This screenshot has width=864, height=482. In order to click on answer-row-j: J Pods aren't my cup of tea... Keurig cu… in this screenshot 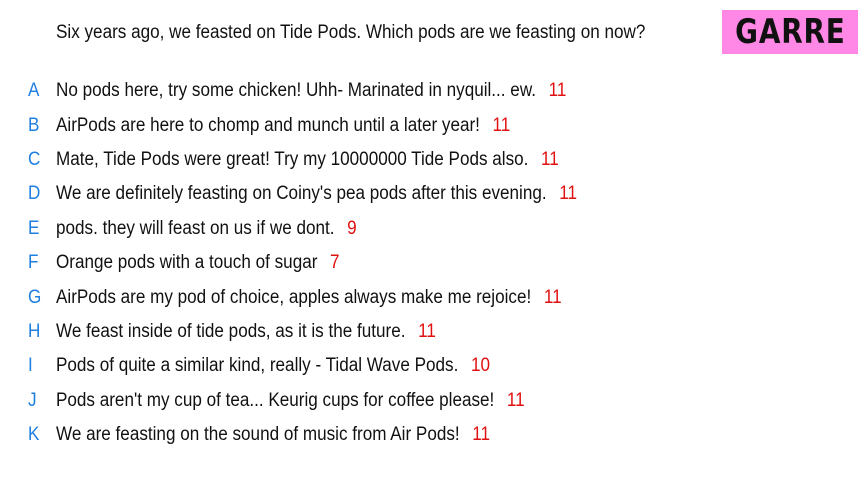, I will do `click(432, 401)`.